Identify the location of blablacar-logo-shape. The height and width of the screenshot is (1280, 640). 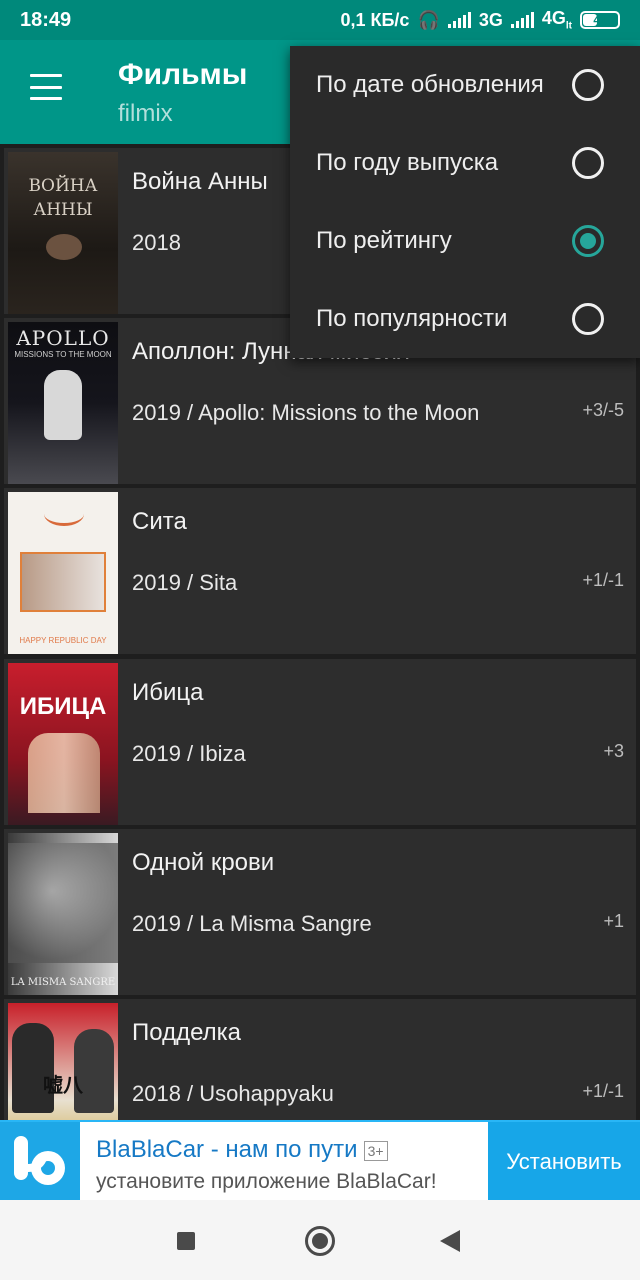
(39, 1160).